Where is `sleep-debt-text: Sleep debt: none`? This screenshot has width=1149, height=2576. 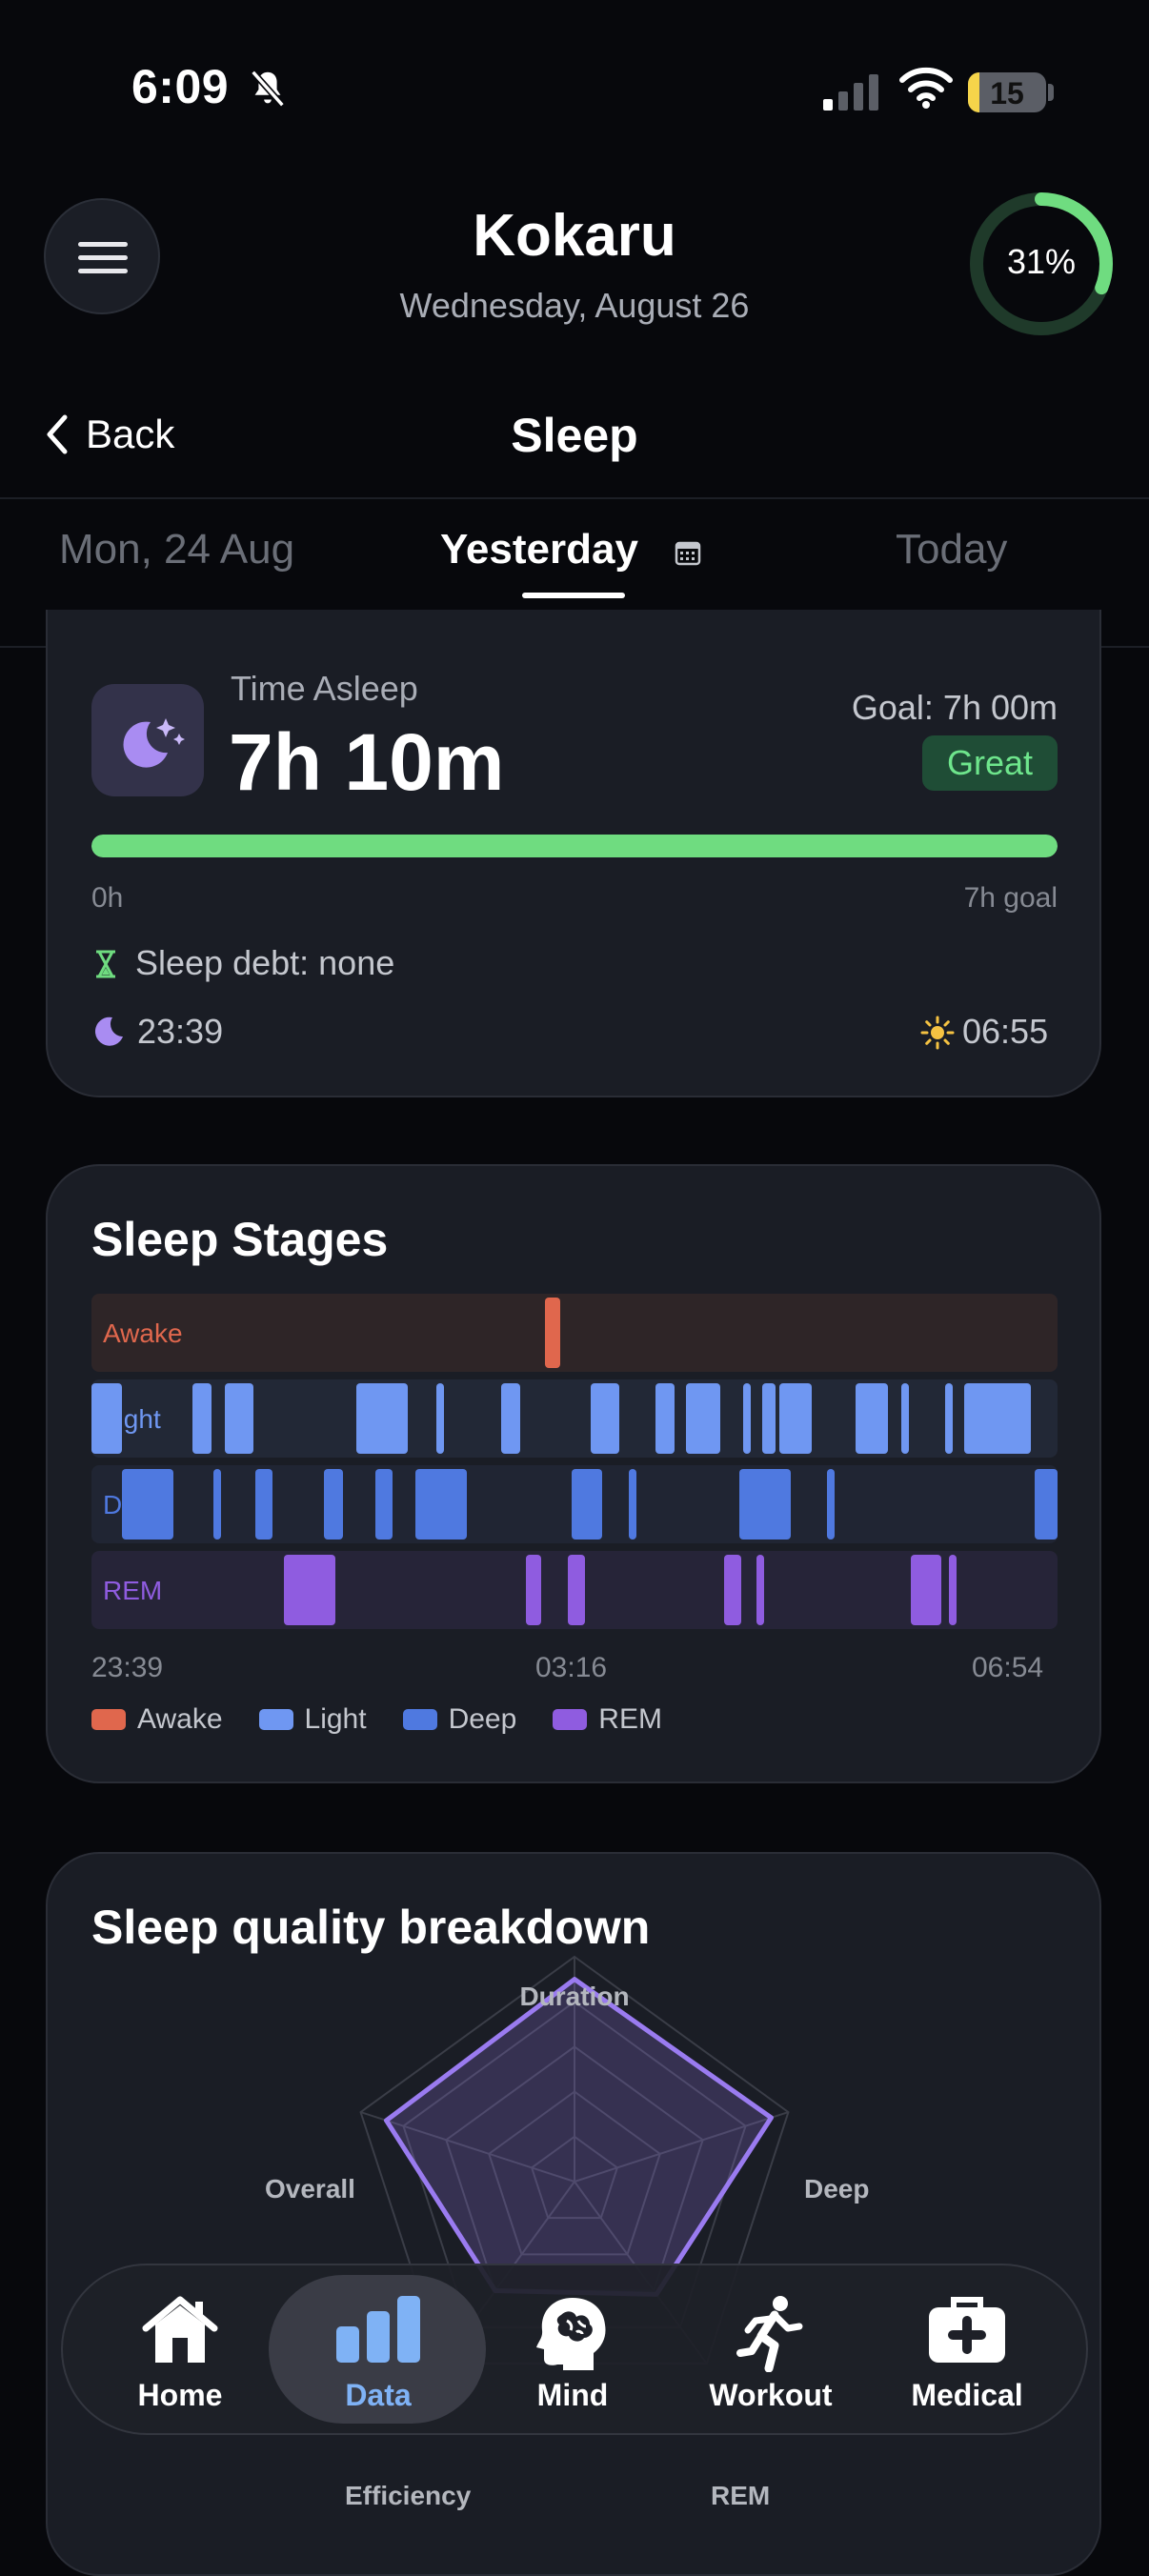
sleep-debt-text: Sleep debt: none is located at coordinates (265, 963).